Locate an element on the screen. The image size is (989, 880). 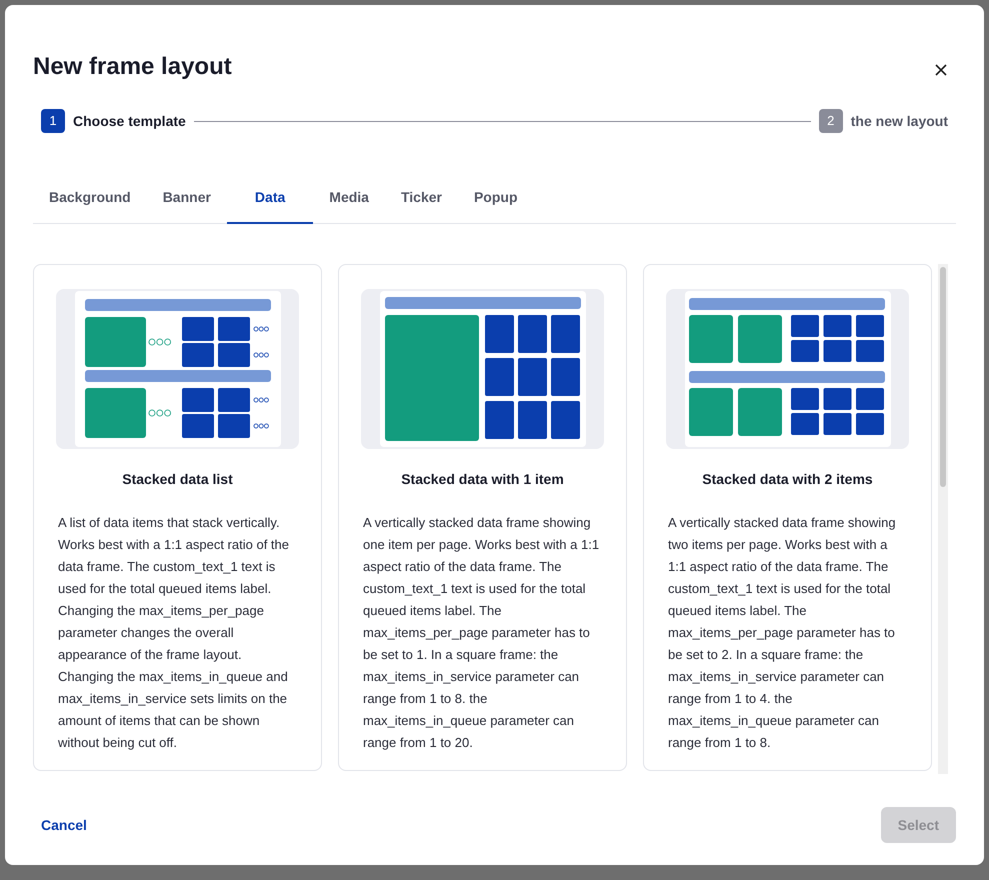
step-label: Choose template is located at coordinates (129, 121).